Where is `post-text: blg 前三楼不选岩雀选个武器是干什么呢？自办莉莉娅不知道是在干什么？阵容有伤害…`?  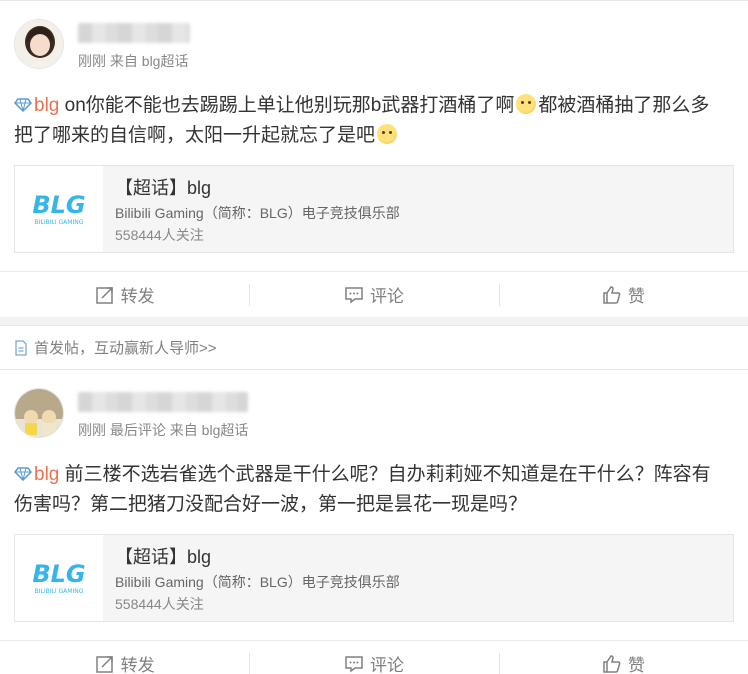 post-text: blg 前三楼不选岩雀选个武器是干什么呢？自办莉莉娅不知道是在干什么？阵容有伤害… is located at coordinates (374, 490).